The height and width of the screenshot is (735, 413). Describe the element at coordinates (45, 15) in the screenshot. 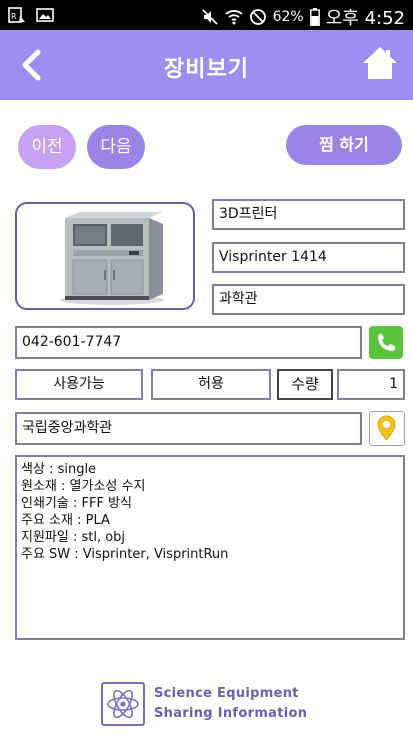

I see `gallery-icon` at that location.